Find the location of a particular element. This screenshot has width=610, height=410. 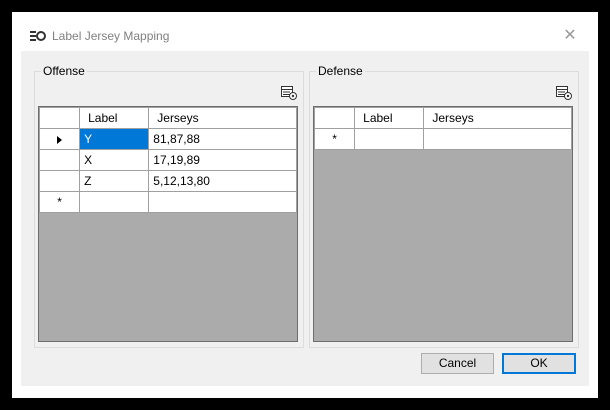

offense-col-jerseys-header: Jerseys is located at coordinates (222, 118).